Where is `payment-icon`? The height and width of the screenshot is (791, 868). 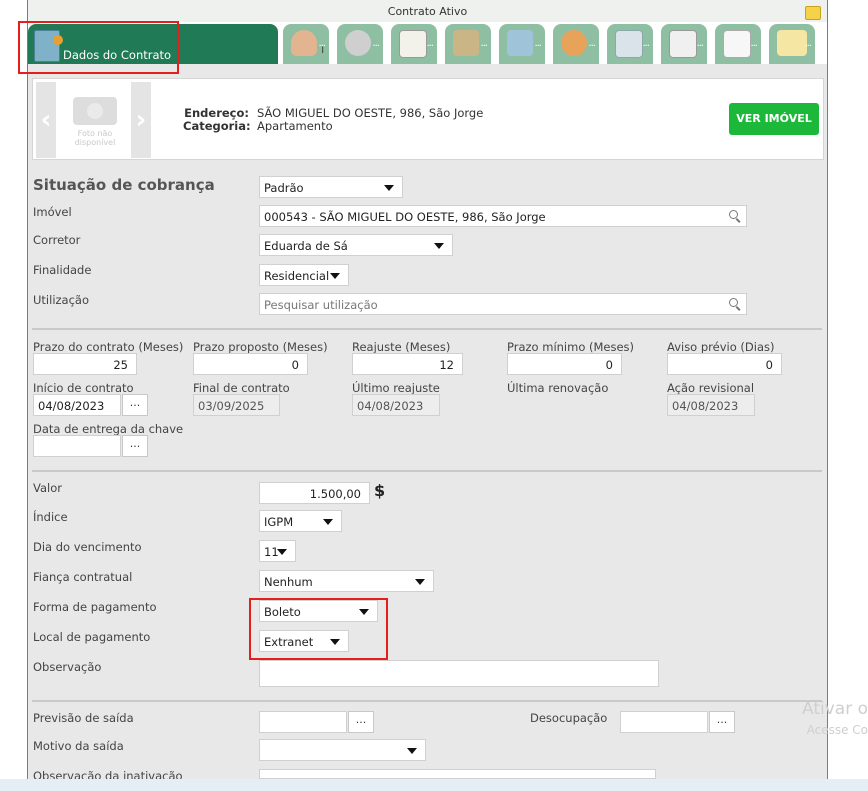
payment-icon is located at coordinates (574, 43).